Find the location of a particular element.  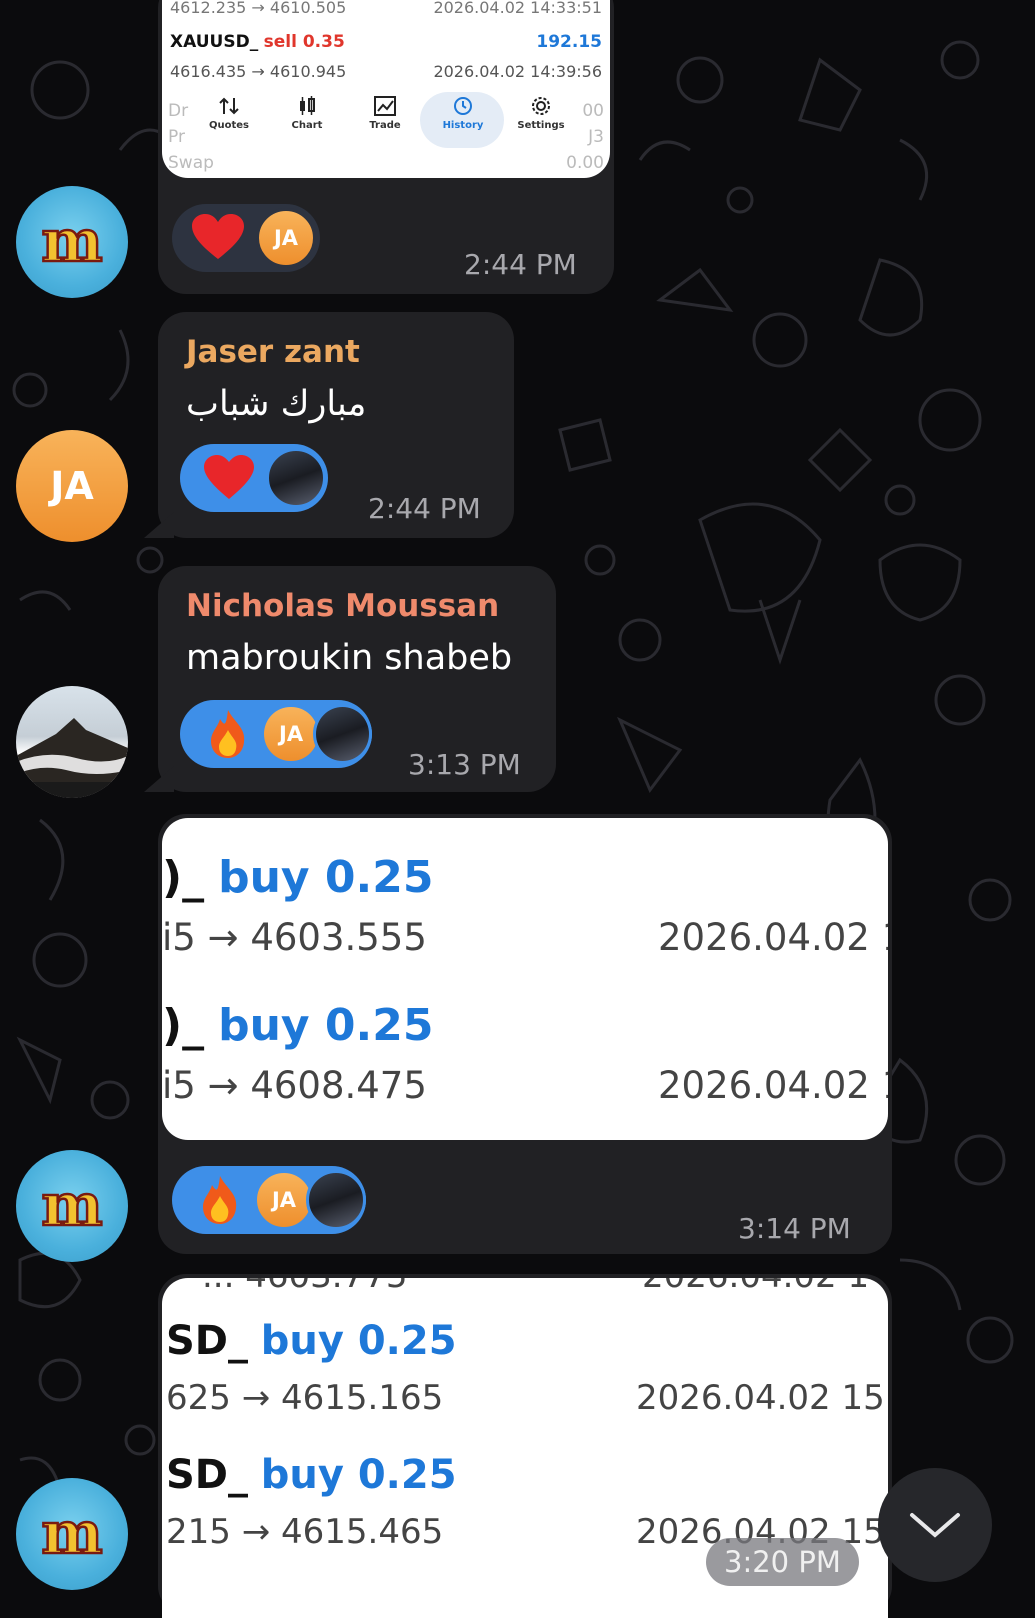

row-range: 625 → 4615.165 is located at coordinates (305, 1398).